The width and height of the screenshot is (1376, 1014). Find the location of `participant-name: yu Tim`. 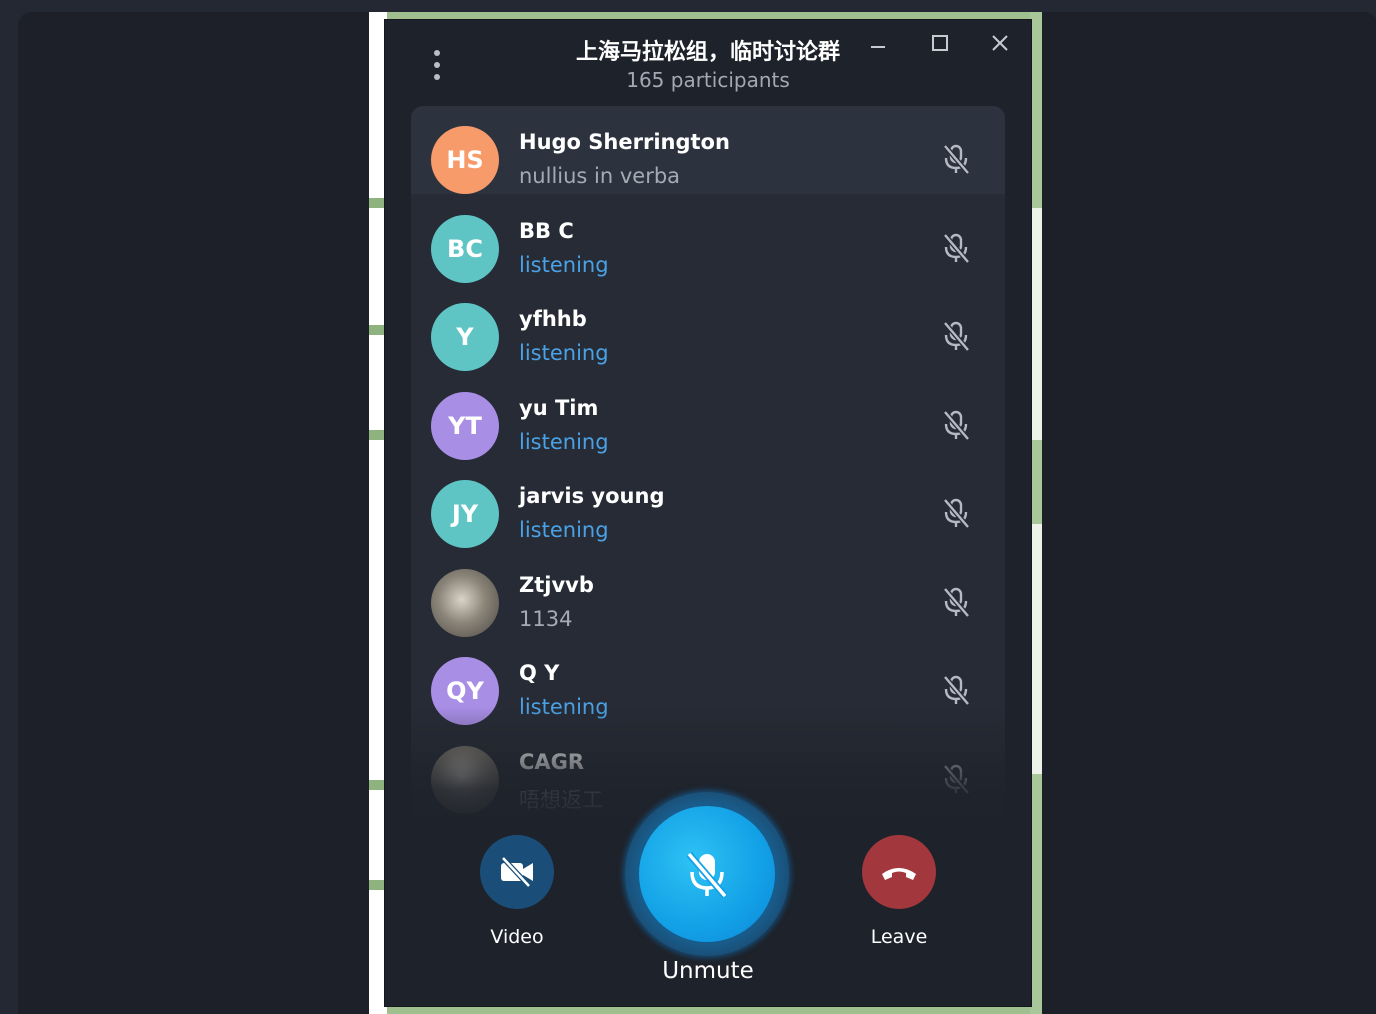

participant-name: yu Tim is located at coordinates (559, 407).